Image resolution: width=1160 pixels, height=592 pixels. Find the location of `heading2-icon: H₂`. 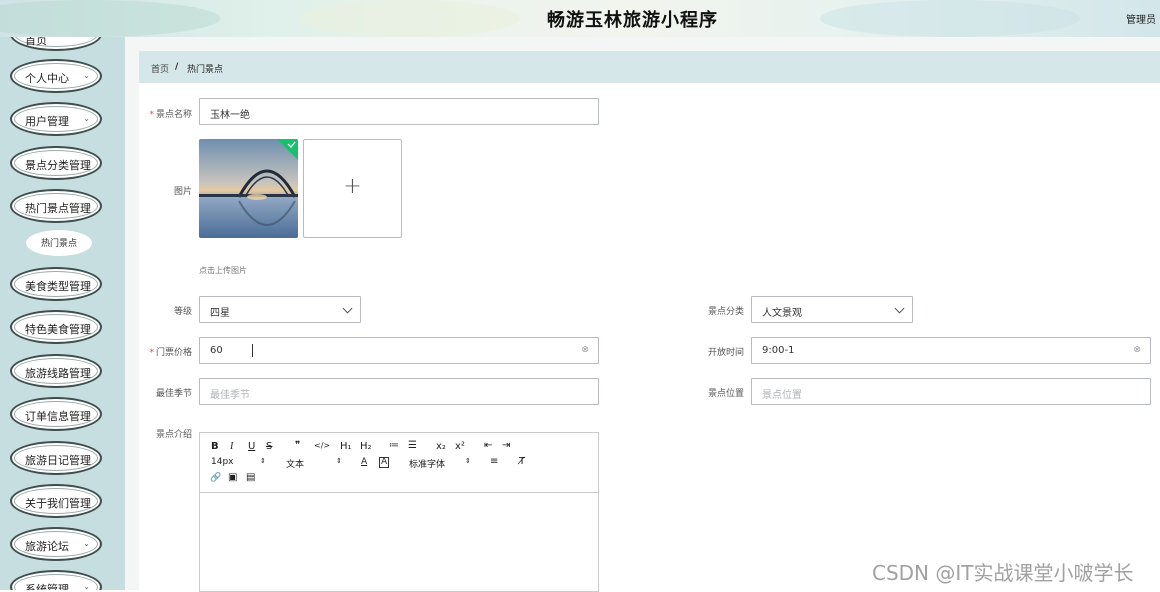

heading2-icon: H₂ is located at coordinates (366, 446).